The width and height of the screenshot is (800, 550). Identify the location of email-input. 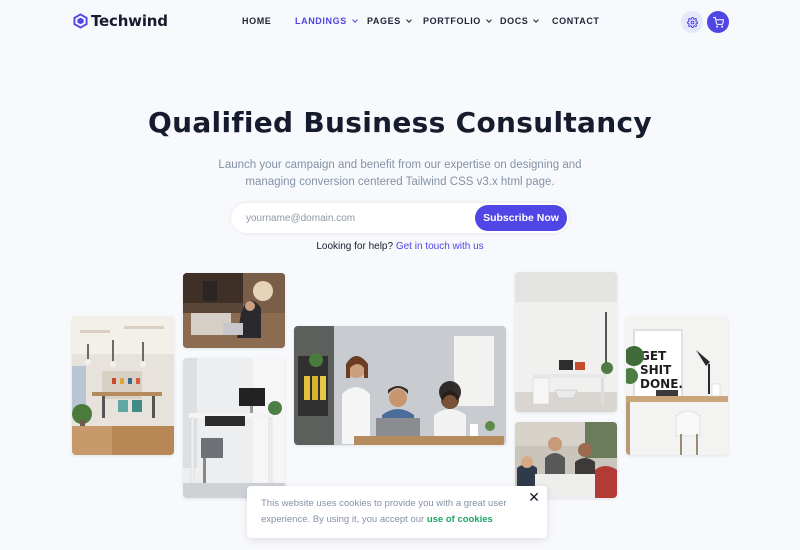
(351, 218).